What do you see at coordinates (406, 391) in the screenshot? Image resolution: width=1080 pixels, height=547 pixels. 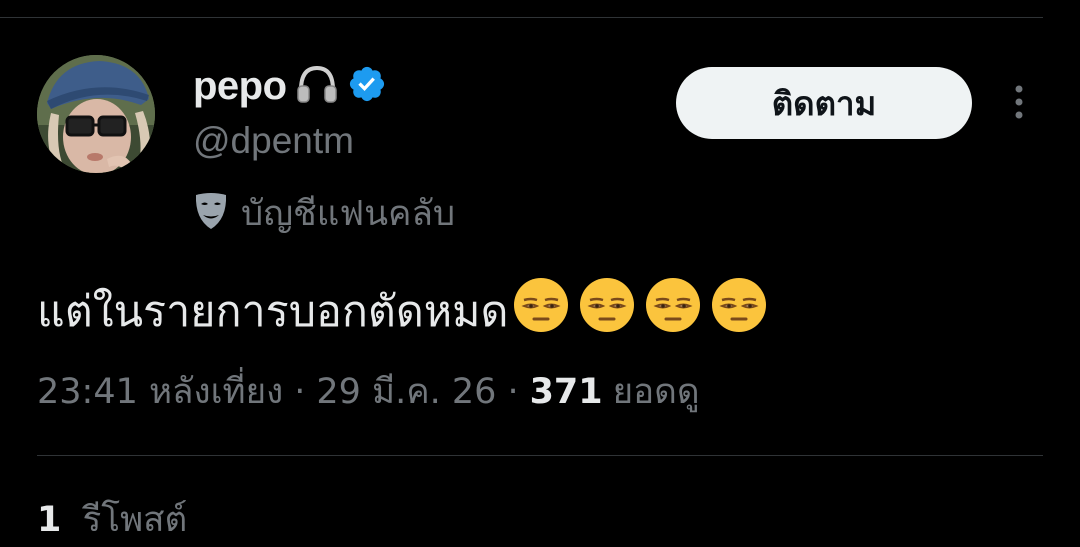 I see `tweet-date: 29 มี.ค. 26` at bounding box center [406, 391].